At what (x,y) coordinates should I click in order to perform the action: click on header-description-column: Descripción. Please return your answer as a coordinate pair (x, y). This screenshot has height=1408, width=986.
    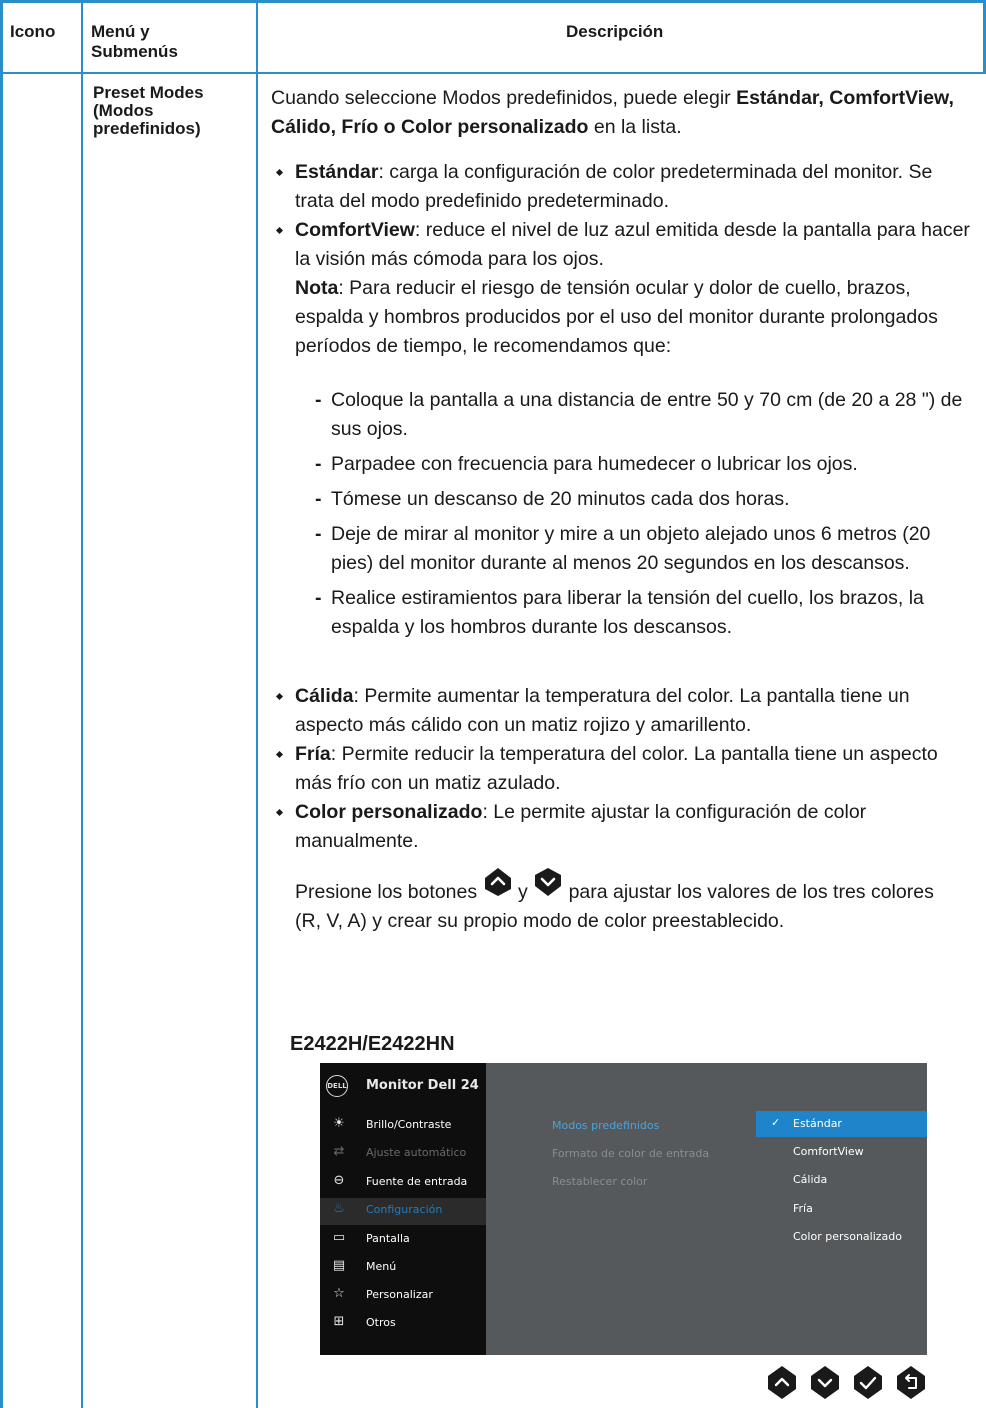
    Looking at the image, I should click on (615, 31).